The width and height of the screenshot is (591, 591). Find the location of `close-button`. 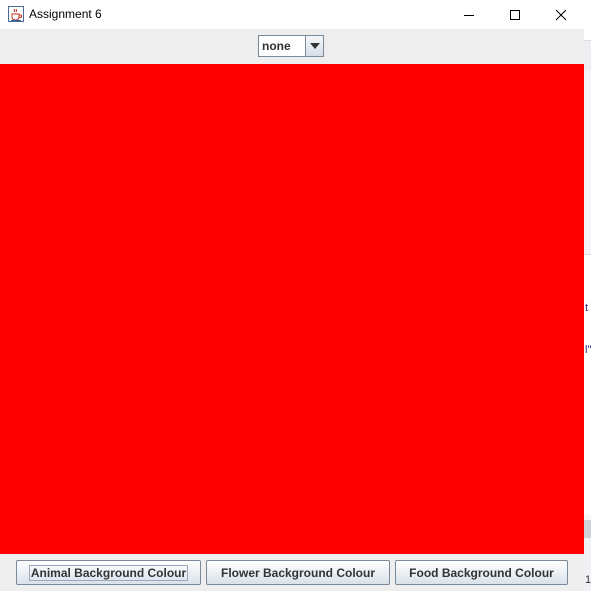

close-button is located at coordinates (561, 14).